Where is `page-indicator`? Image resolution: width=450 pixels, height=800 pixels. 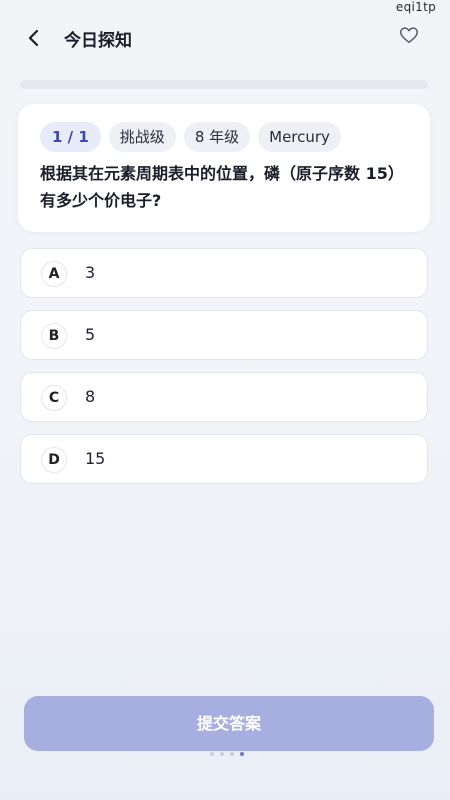
page-indicator is located at coordinates (227, 754).